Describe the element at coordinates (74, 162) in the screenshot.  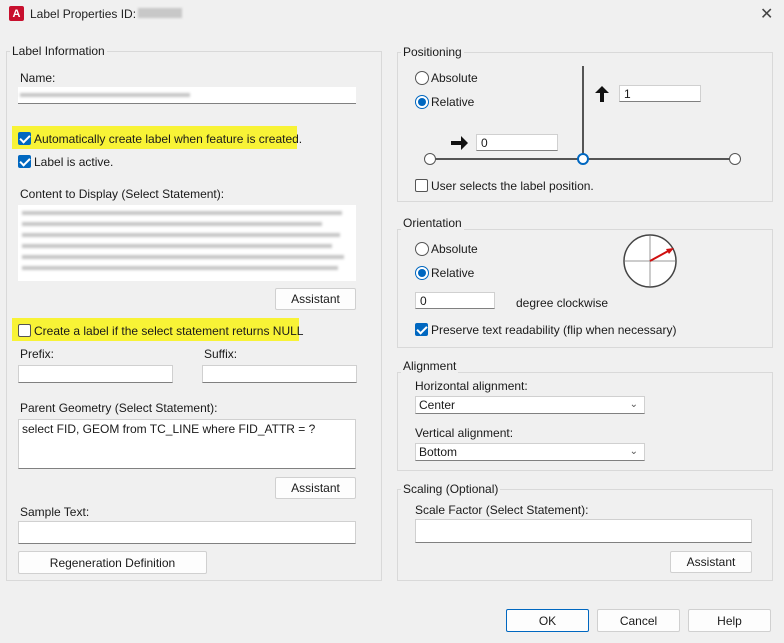
I see `label-active-label: Label is active.` at that location.